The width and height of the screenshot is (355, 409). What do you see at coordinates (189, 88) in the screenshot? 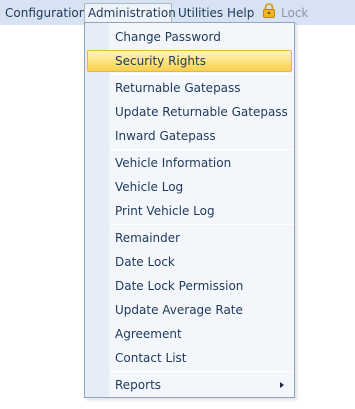
I see `menu-item-returnable-gatepass: Returnable Gatepass` at bounding box center [189, 88].